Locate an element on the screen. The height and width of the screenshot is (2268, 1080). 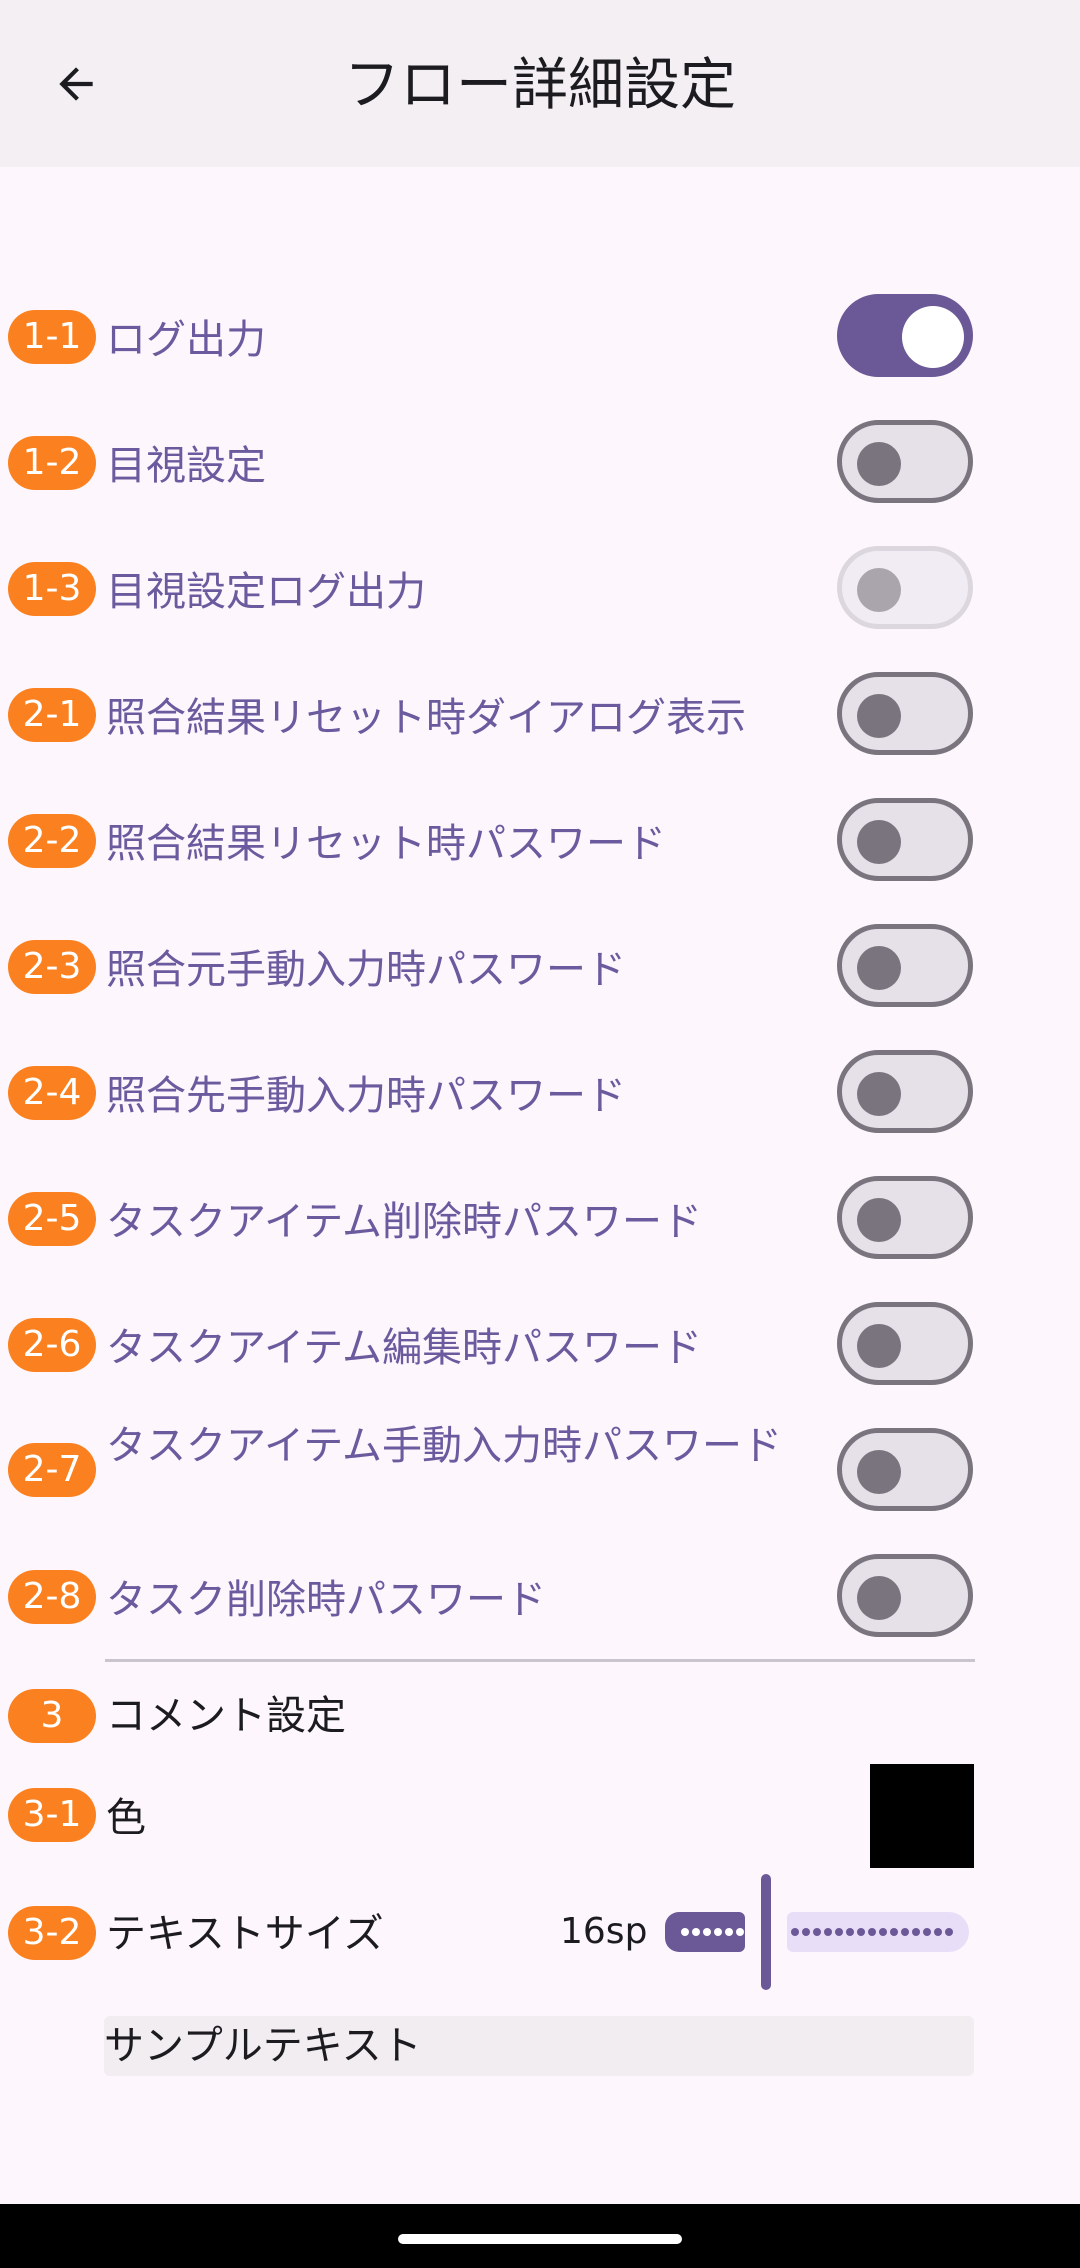
slider-inactive-track is located at coordinates (878, 1932).